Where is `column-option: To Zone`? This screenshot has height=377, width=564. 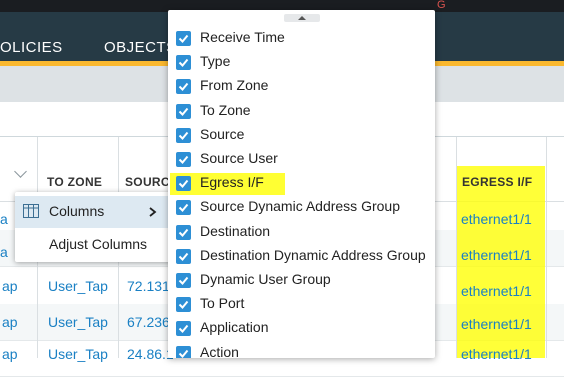 column-option: To Zone is located at coordinates (301, 112).